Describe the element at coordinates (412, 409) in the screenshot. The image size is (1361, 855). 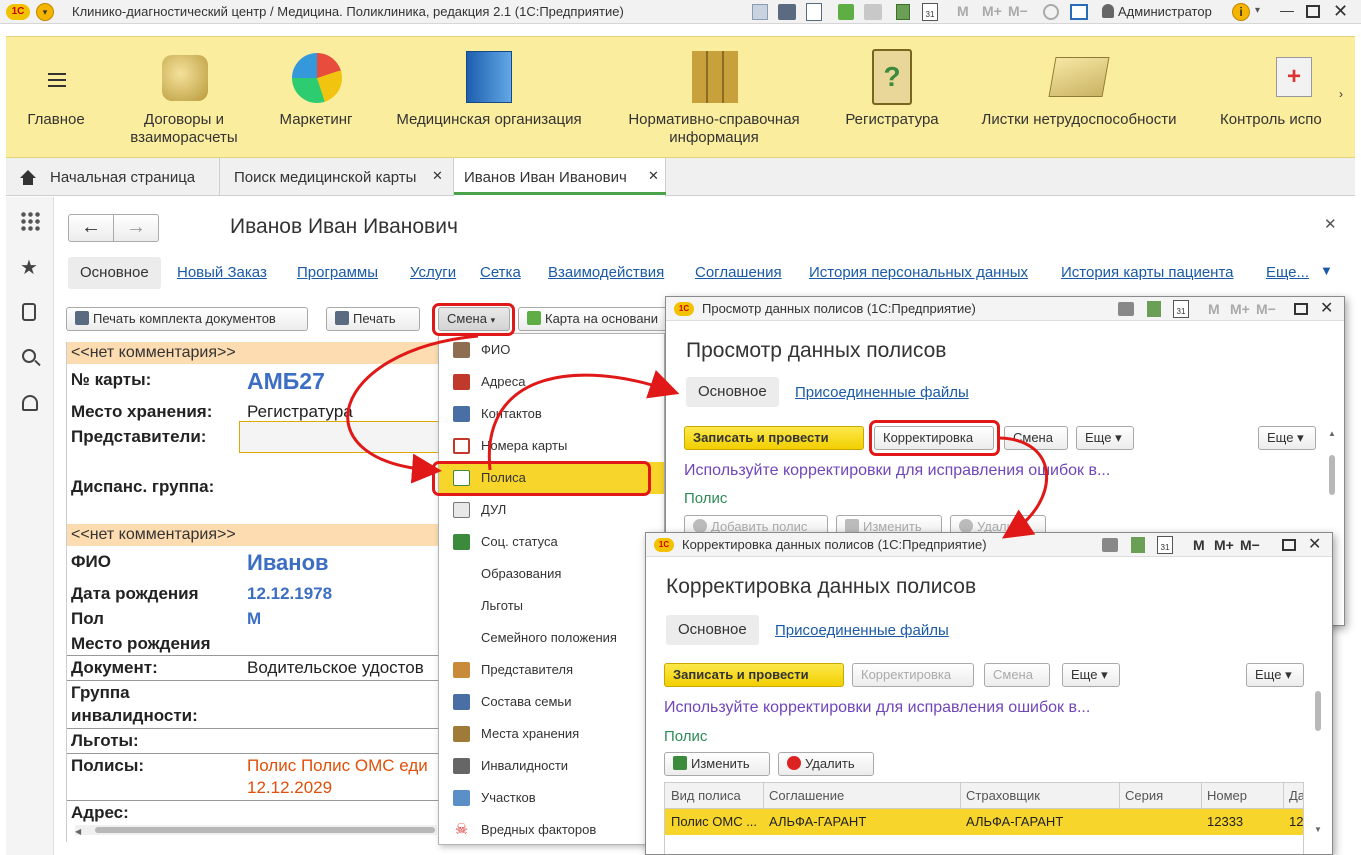
I see `arrow-change-to-policies` at that location.